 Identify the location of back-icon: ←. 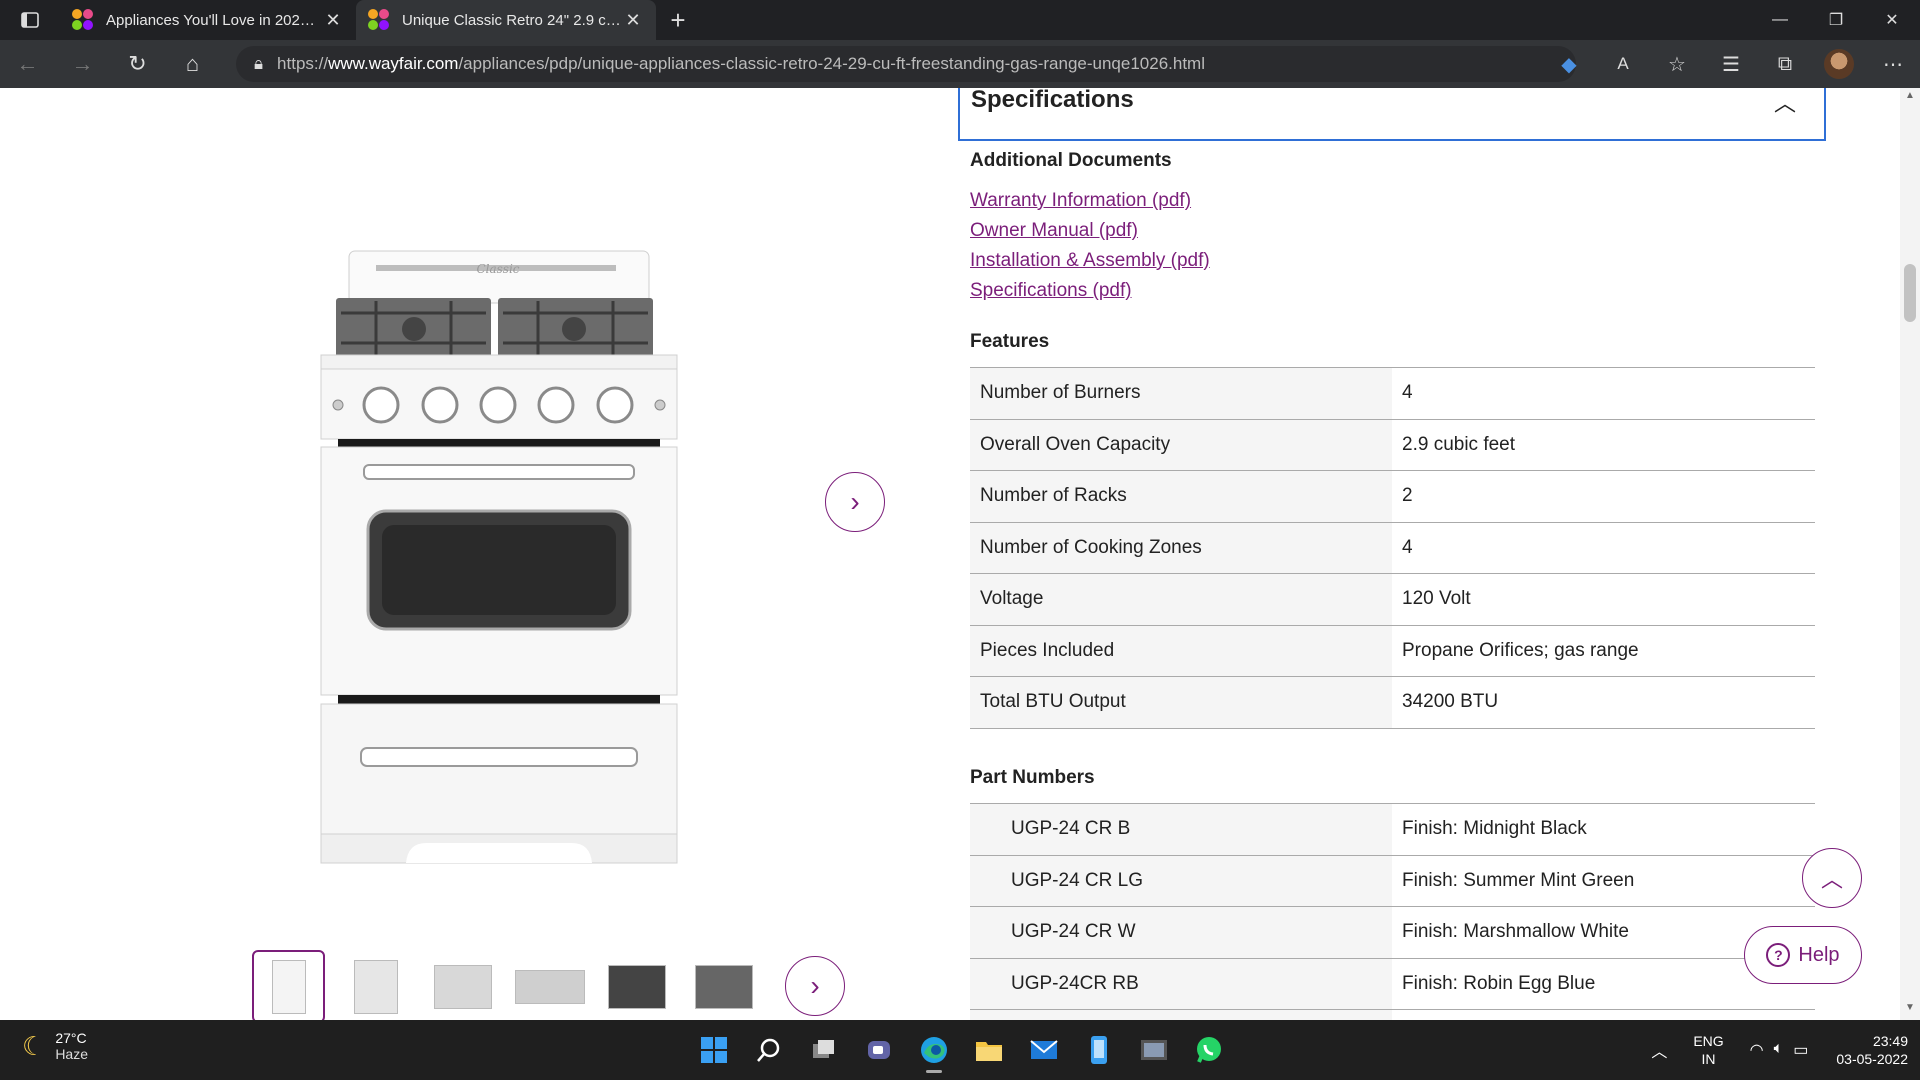
(27, 64).